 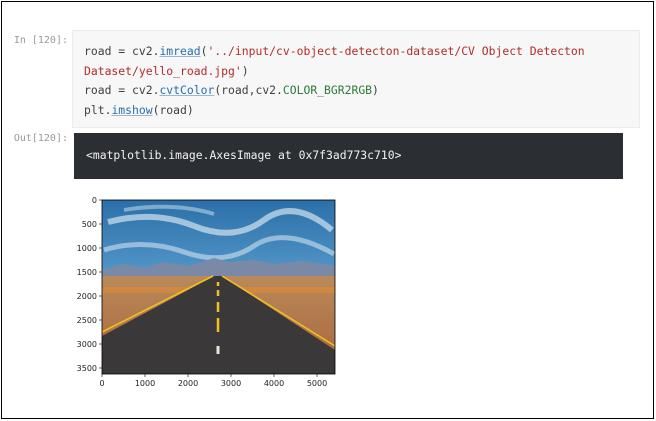 I want to click on x-tick-label: 2000, so click(x=188, y=383).